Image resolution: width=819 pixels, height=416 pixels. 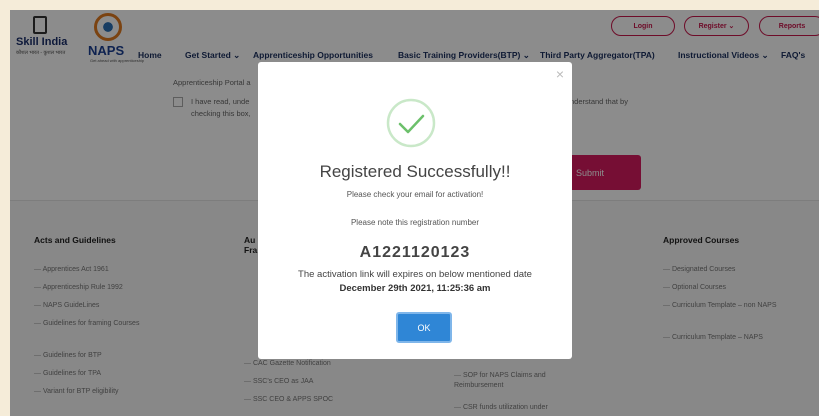 I want to click on expiry-date: December 29th 2021, 11:25:36 am, so click(x=415, y=288).